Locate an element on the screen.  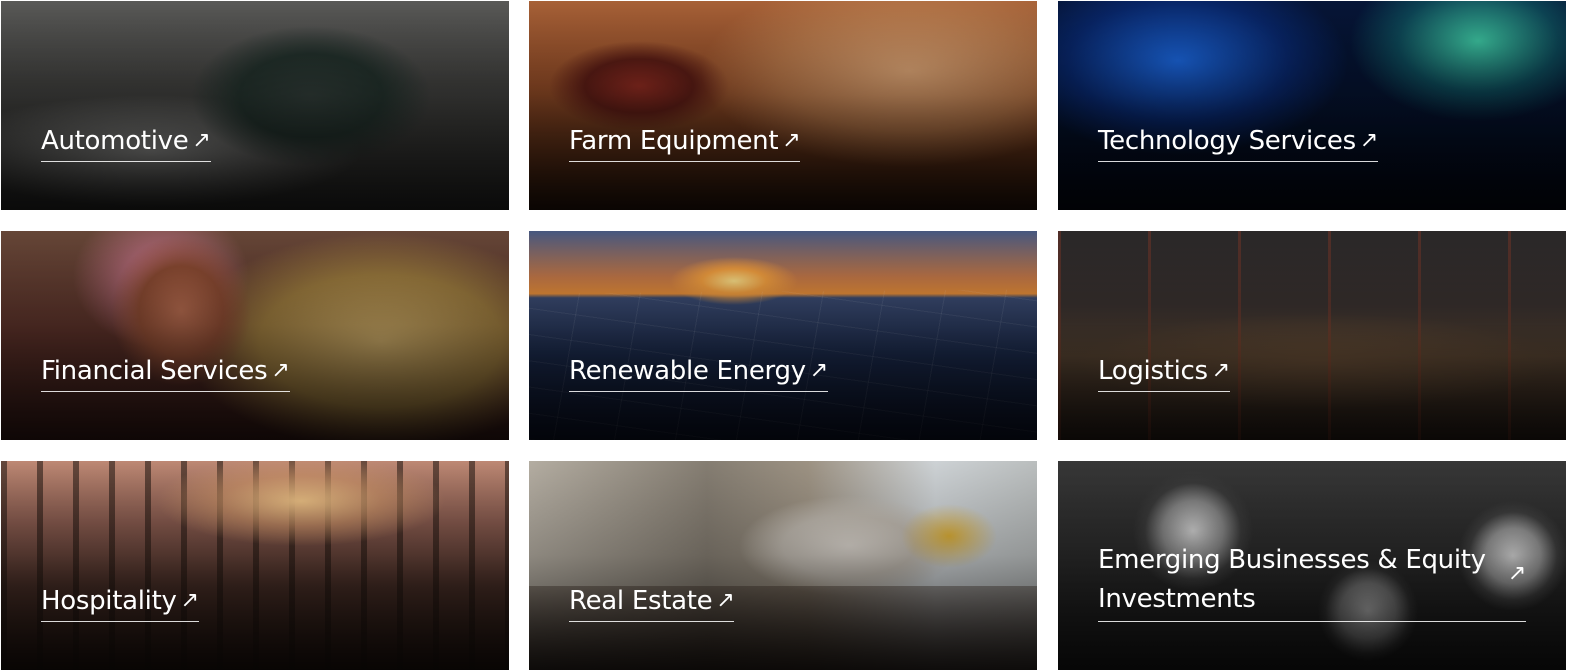
tile-hospitality: Hospitality ↗ is located at coordinates (255, 565).